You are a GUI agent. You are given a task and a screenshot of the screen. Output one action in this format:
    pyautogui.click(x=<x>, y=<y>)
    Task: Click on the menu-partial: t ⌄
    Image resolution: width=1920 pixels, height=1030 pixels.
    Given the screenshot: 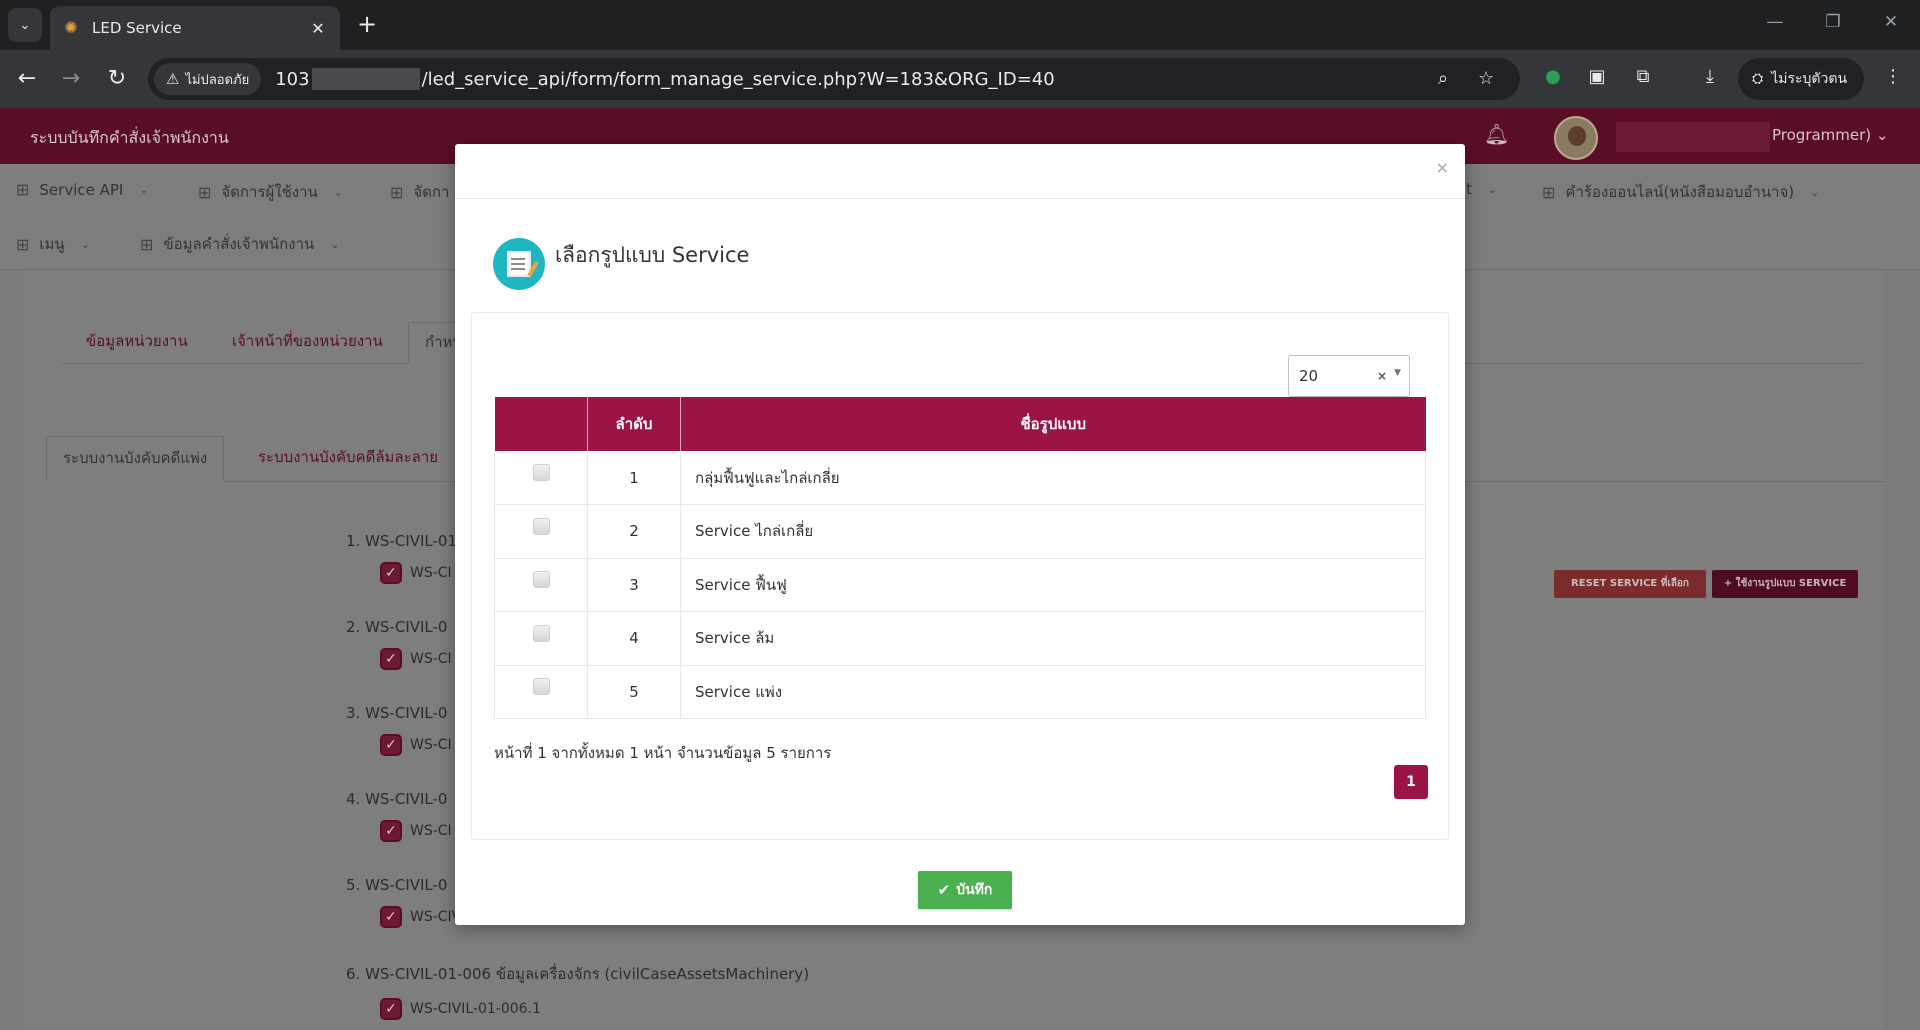 What is the action you would take?
    pyautogui.click(x=1481, y=189)
    